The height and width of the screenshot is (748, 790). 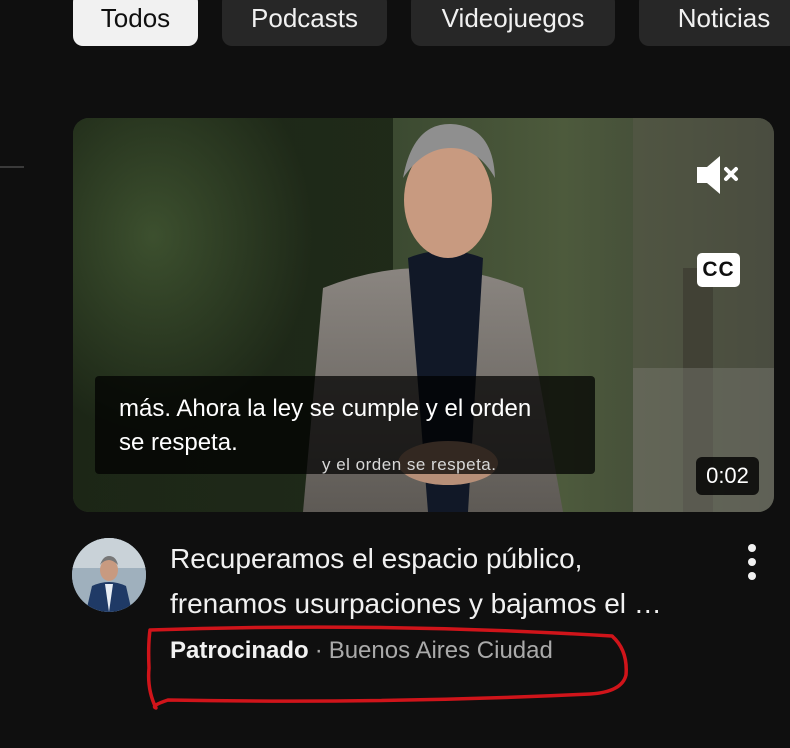 What do you see at coordinates (718, 270) in the screenshot?
I see `closed-captions-button: CC` at bounding box center [718, 270].